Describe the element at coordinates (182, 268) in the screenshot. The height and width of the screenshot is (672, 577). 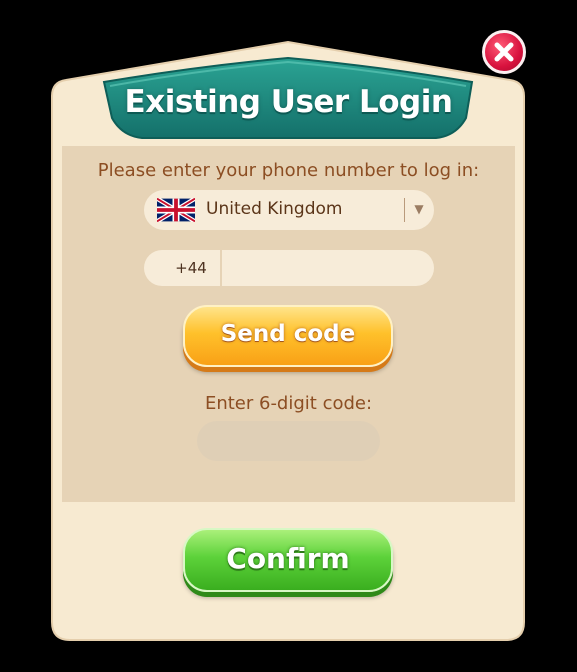
I see `phone-prefix: +44` at that location.